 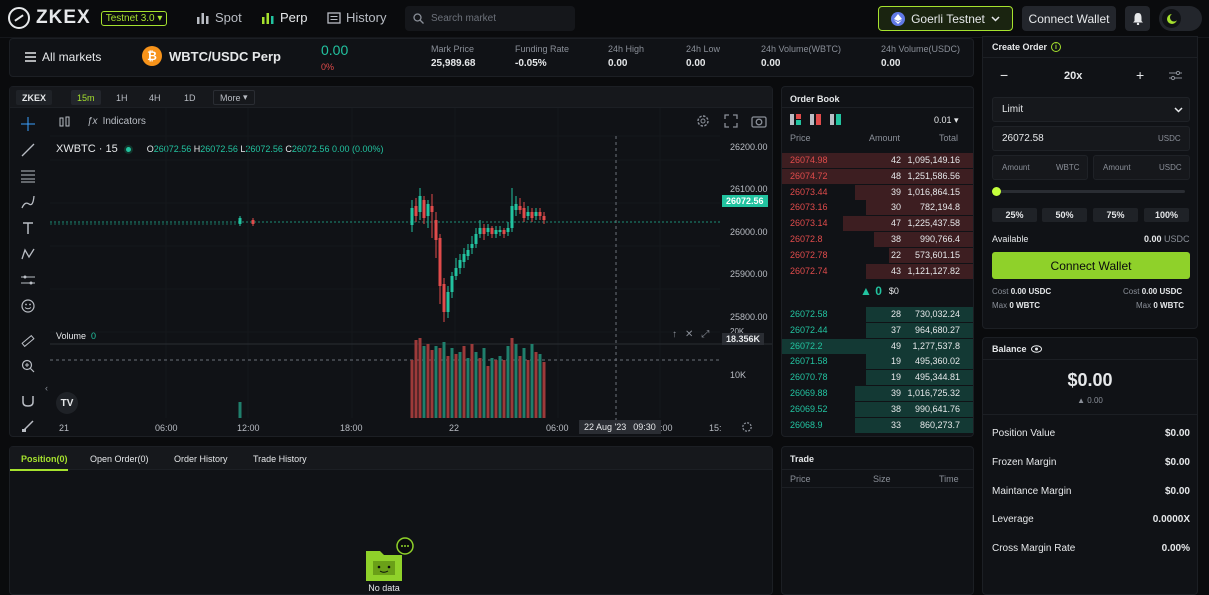 I want to click on nav-history: History, so click(x=356, y=17).